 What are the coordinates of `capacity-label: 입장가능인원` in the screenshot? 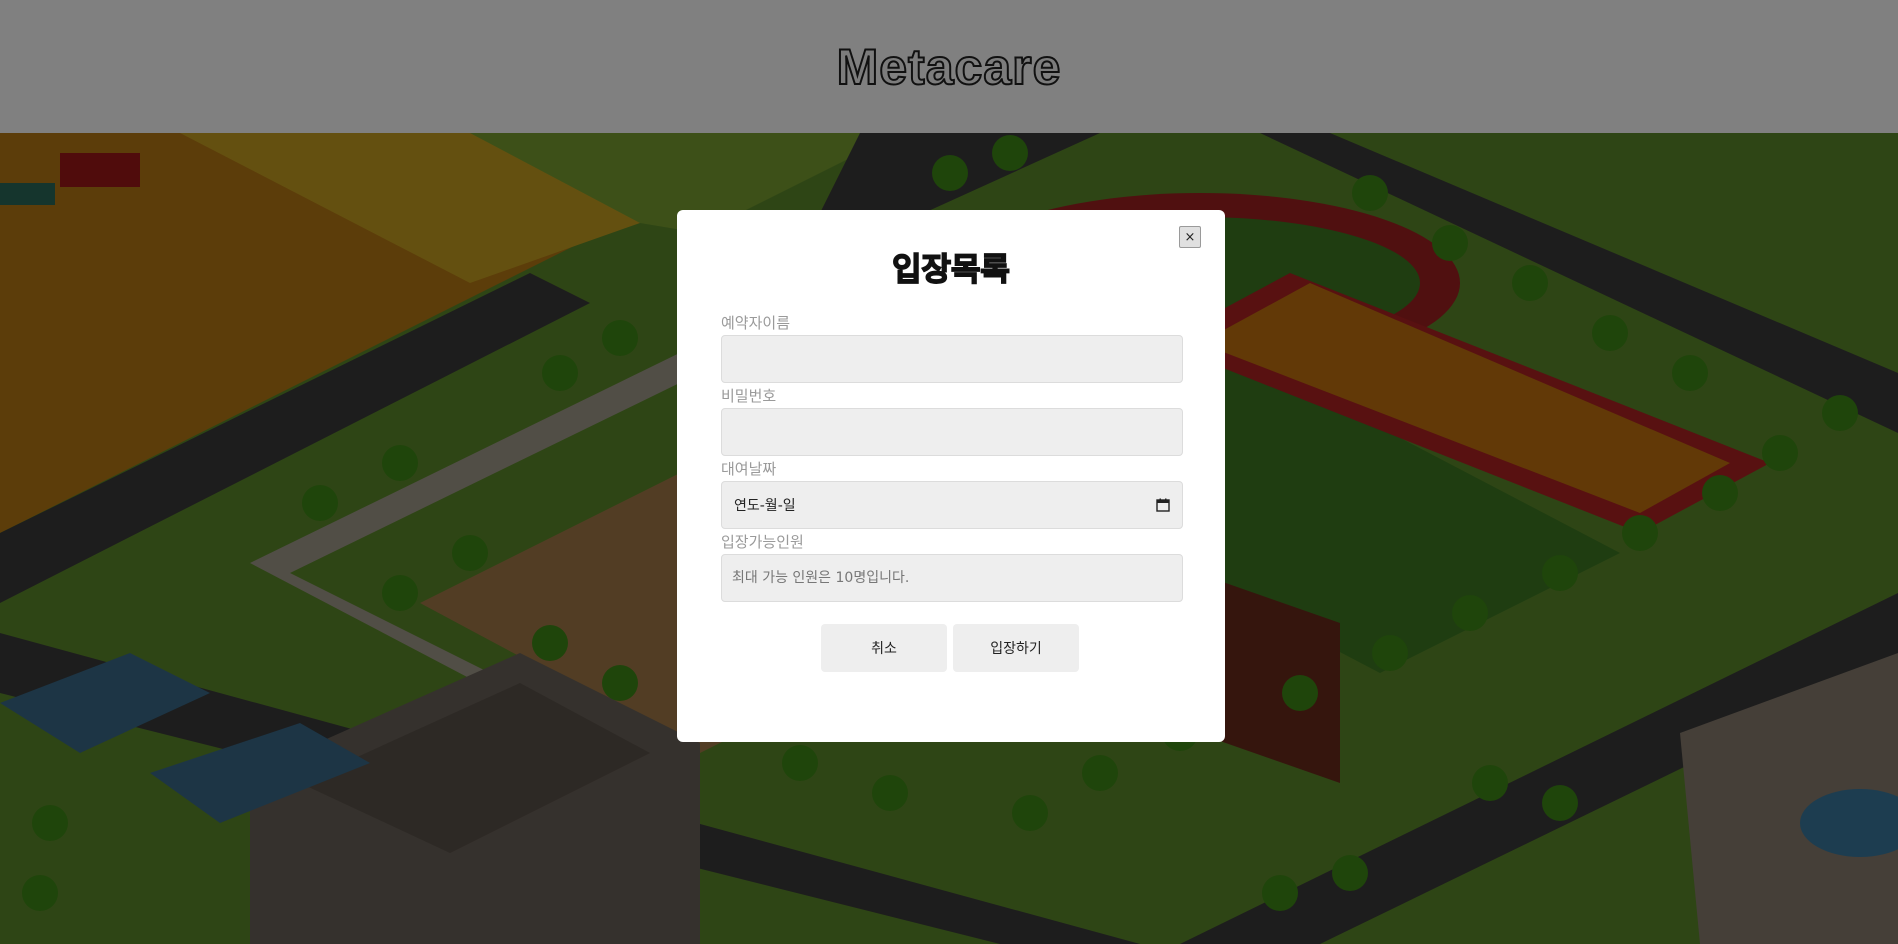 It's located at (762, 542).